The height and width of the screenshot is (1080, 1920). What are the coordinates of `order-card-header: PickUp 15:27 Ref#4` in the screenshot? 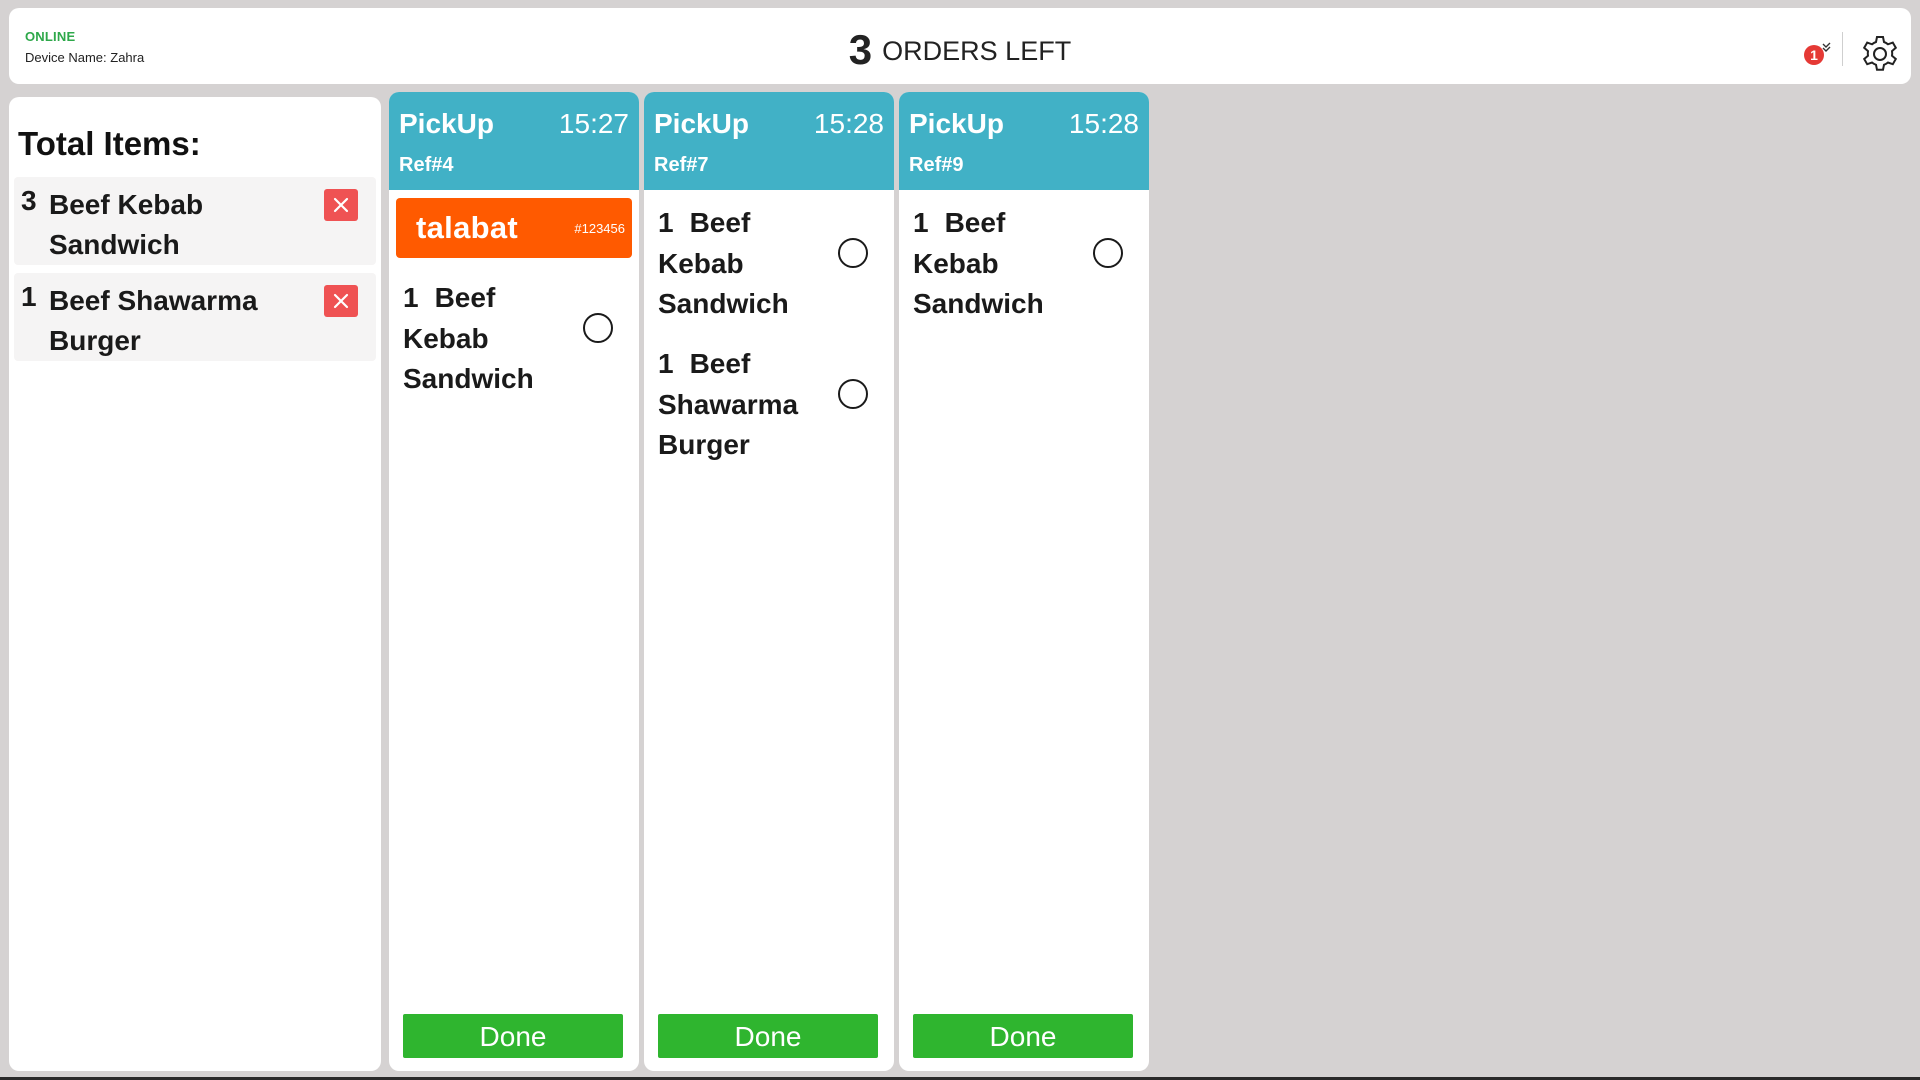 It's located at (514, 141).